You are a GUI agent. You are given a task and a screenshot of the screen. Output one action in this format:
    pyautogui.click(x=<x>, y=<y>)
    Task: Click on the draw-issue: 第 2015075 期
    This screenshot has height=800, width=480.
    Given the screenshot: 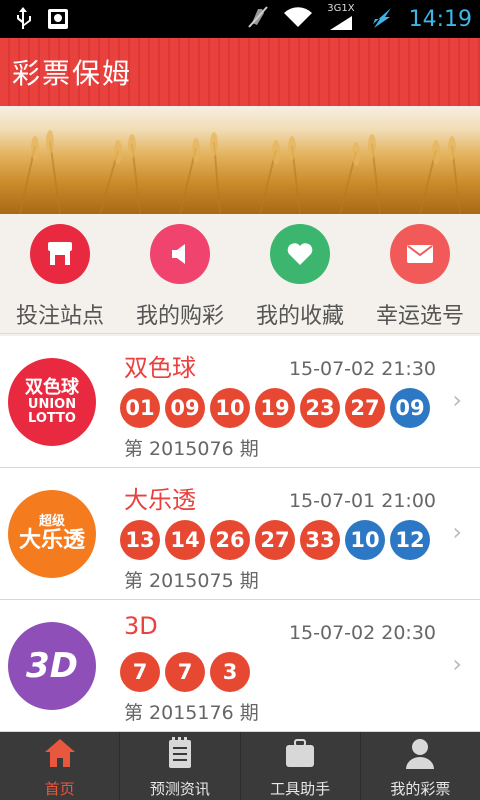 What is the action you would take?
    pyautogui.click(x=191, y=581)
    